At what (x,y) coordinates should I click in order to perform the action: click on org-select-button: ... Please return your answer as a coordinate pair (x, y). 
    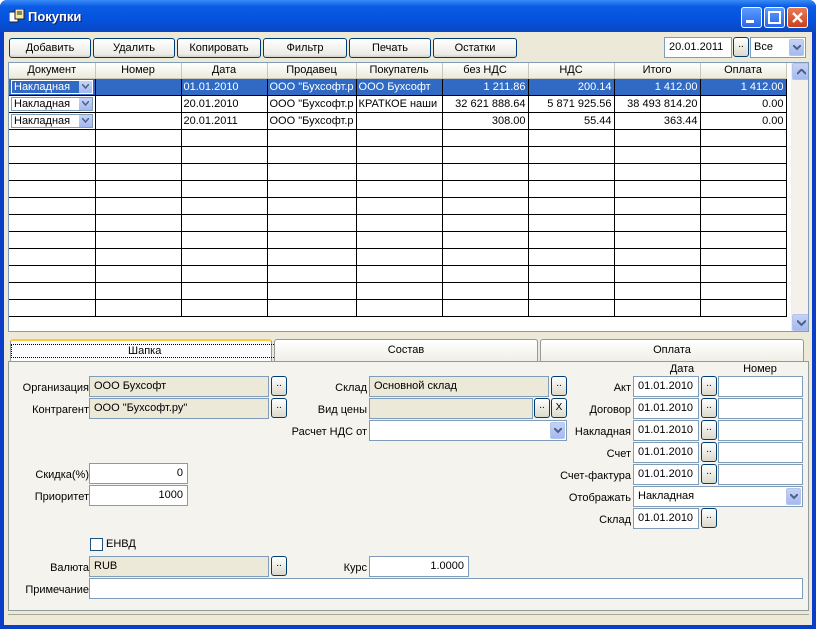
    Looking at the image, I should click on (279, 386).